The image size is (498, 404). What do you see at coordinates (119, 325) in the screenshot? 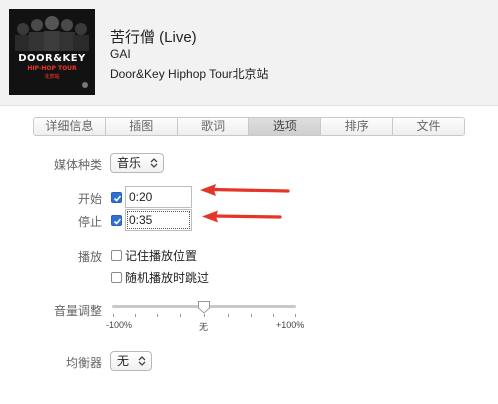
I see `volume-min-label: -100%` at bounding box center [119, 325].